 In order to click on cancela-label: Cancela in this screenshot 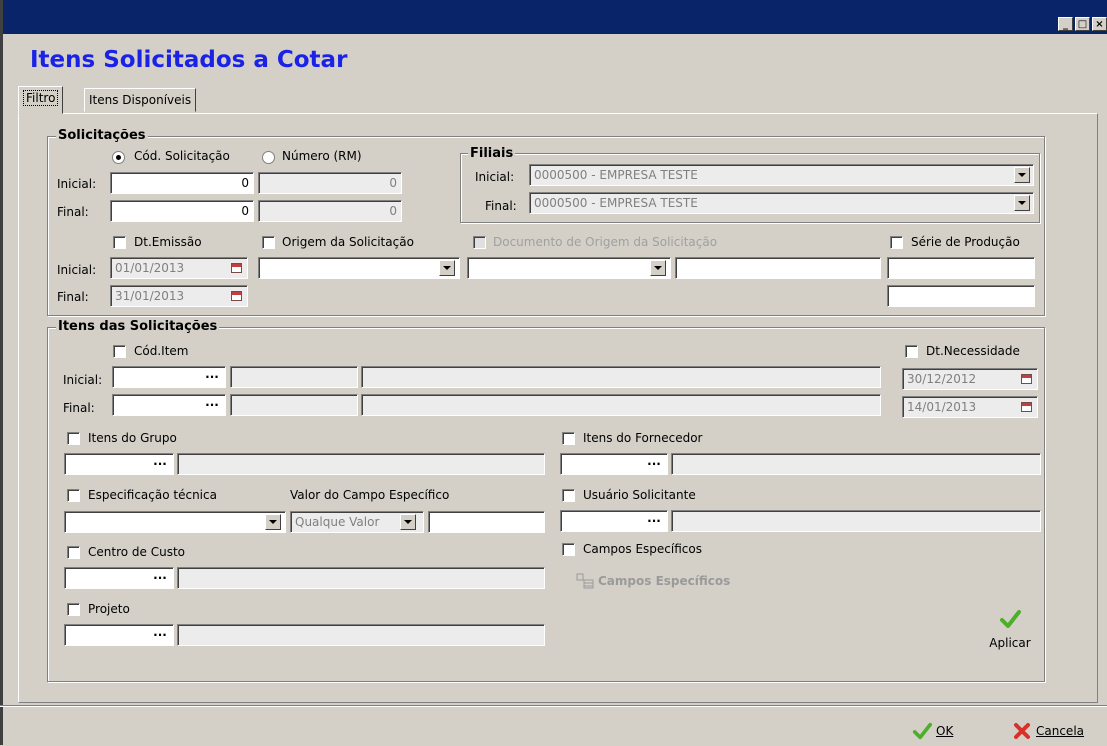, I will do `click(1060, 731)`.